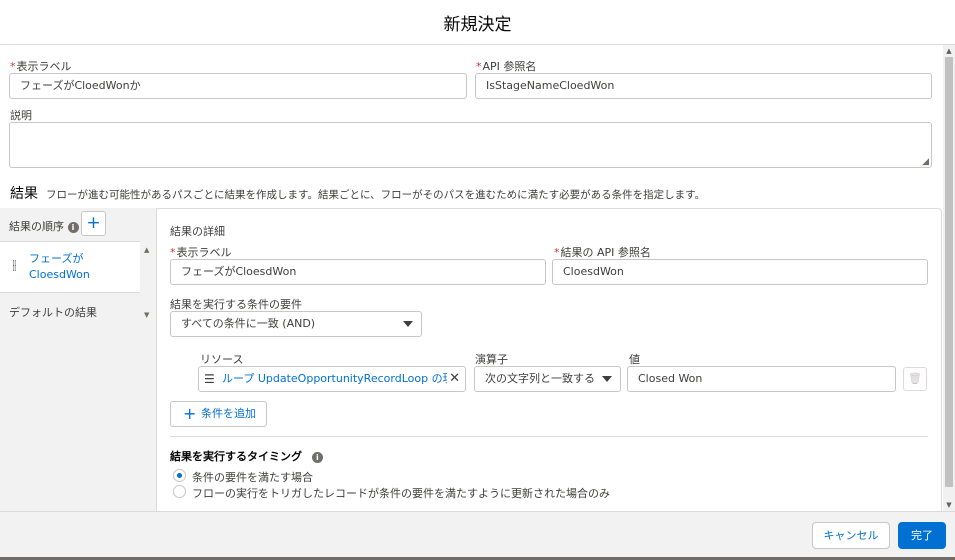 Image resolution: width=955 pixels, height=560 pixels. Describe the element at coordinates (238, 86) in the screenshot. I see `label-input: フェーズがCloedWonか` at that location.